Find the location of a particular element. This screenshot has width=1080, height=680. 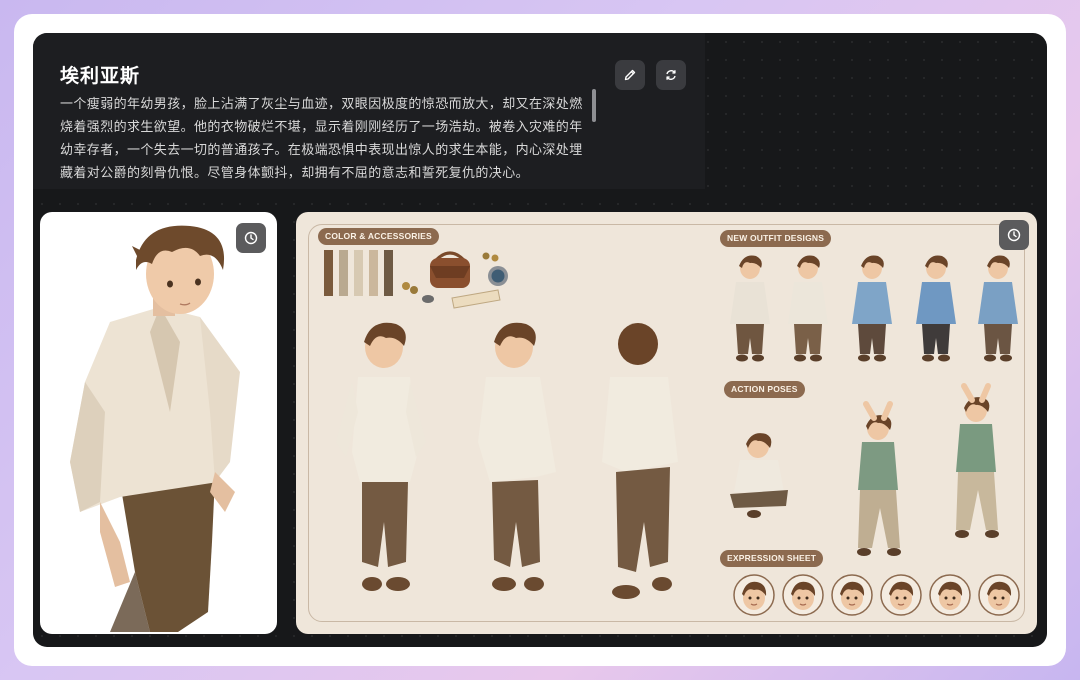

refresh-icon is located at coordinates (671, 75).